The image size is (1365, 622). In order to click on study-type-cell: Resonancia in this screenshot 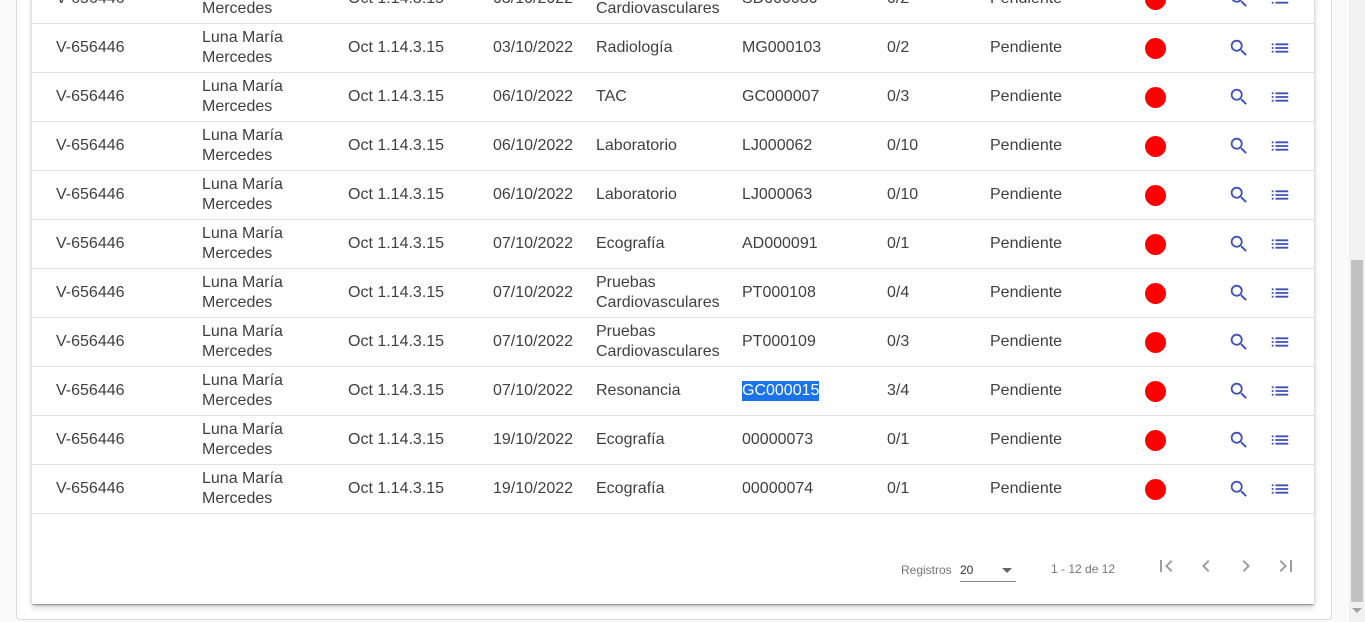, I will do `click(638, 390)`.